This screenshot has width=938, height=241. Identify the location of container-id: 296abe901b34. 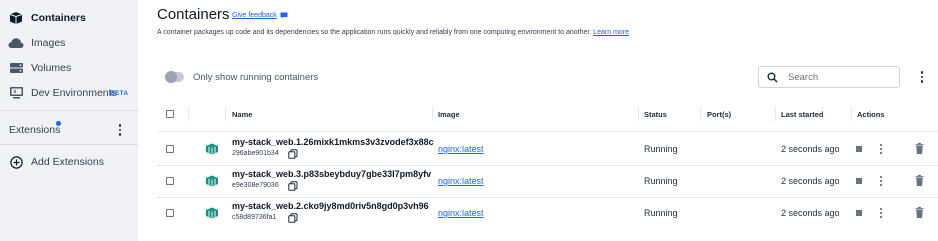
(255, 153).